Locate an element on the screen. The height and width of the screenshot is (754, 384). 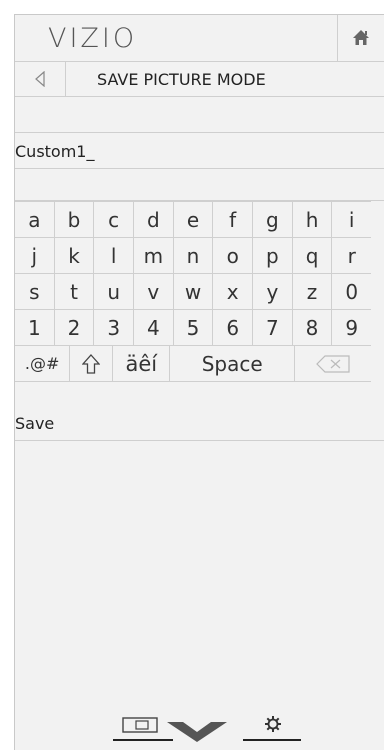
key: 2 is located at coordinates (75, 327).